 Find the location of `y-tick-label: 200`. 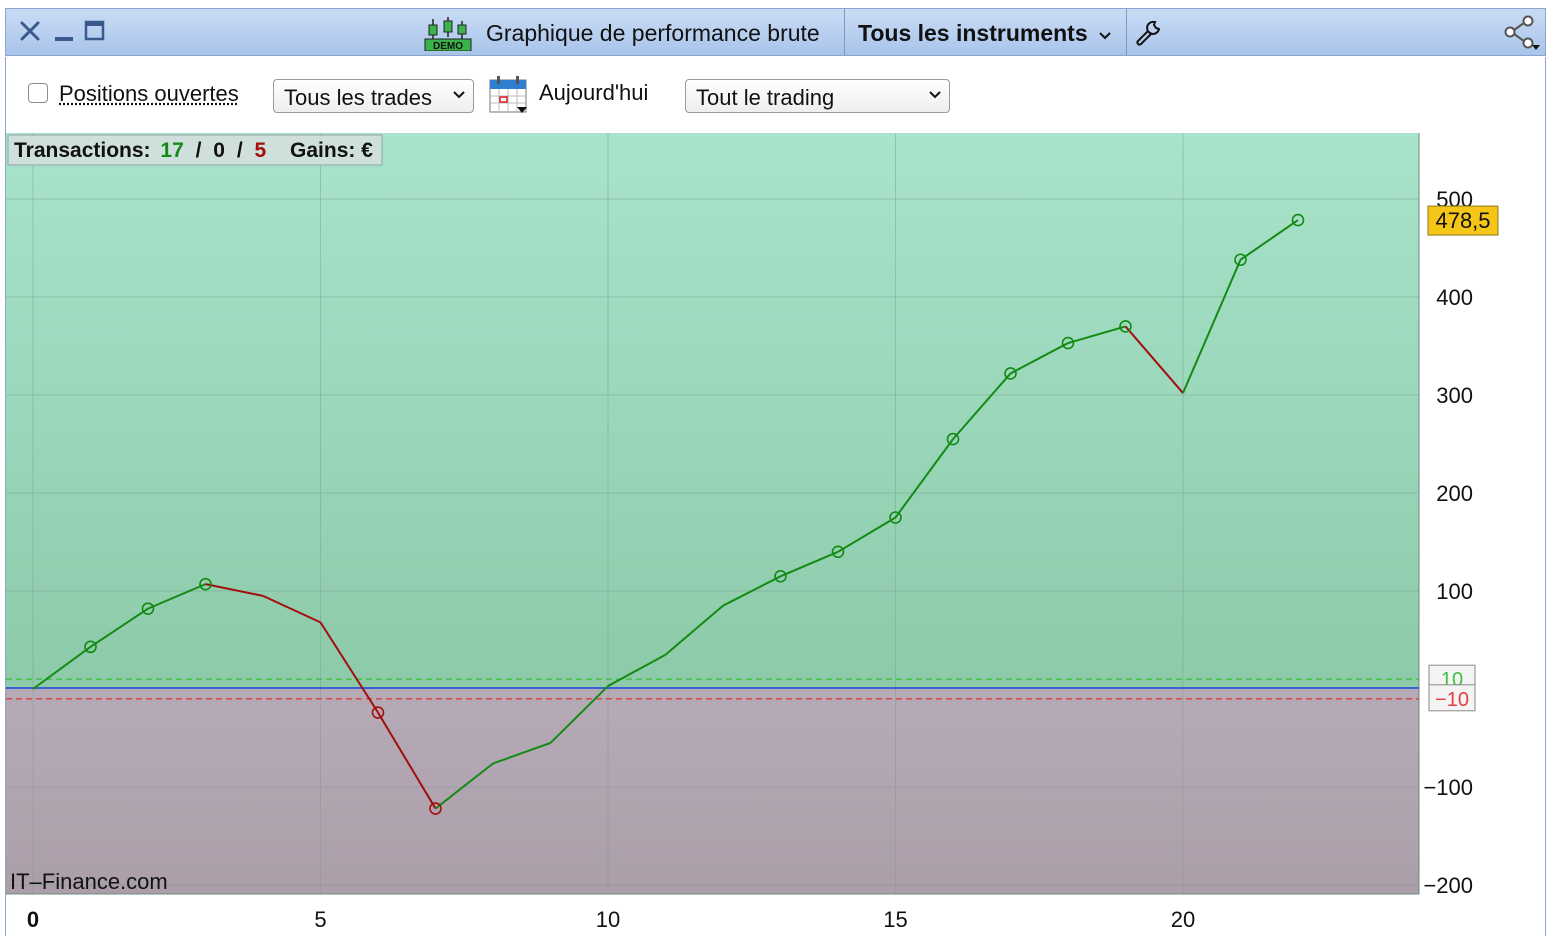

y-tick-label: 200 is located at coordinates (1454, 493).